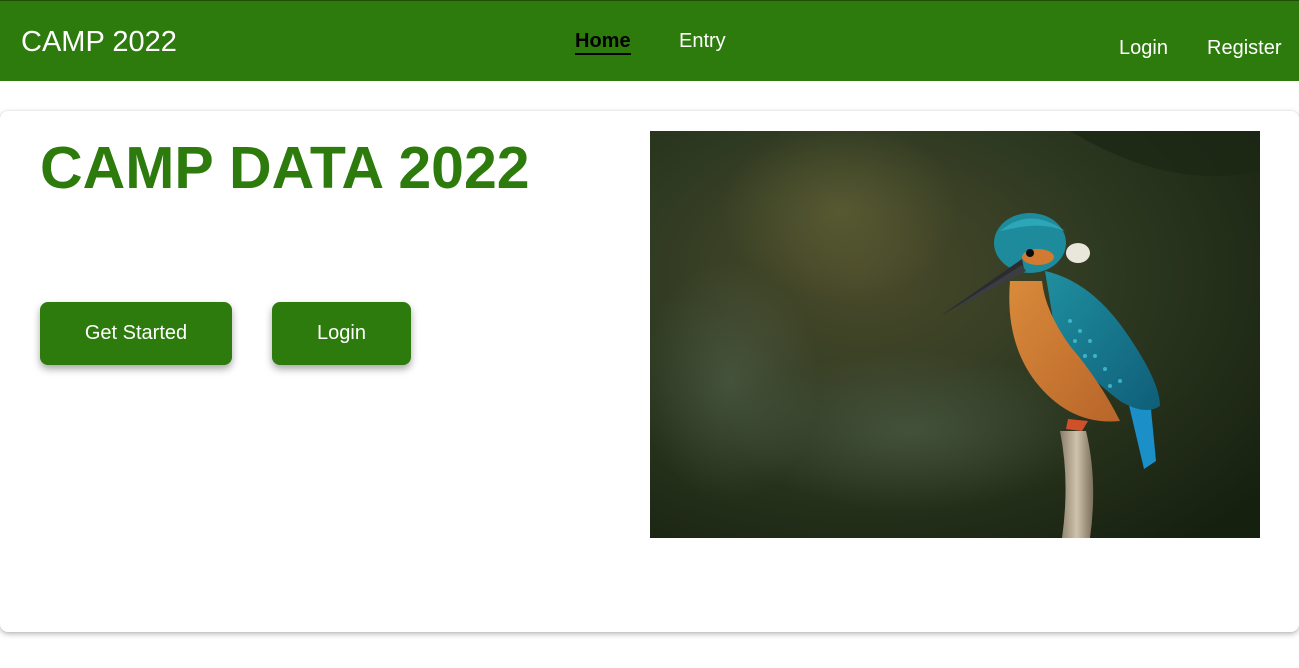  I want to click on nav-register-link: Register, so click(1244, 48).